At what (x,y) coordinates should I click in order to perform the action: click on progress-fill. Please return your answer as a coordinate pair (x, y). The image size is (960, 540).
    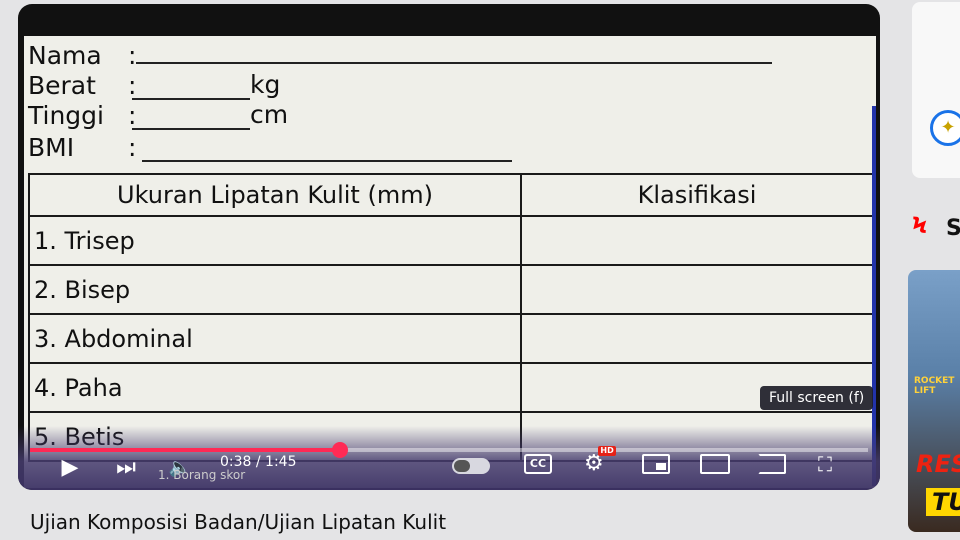
    Looking at the image, I should click on (185, 450).